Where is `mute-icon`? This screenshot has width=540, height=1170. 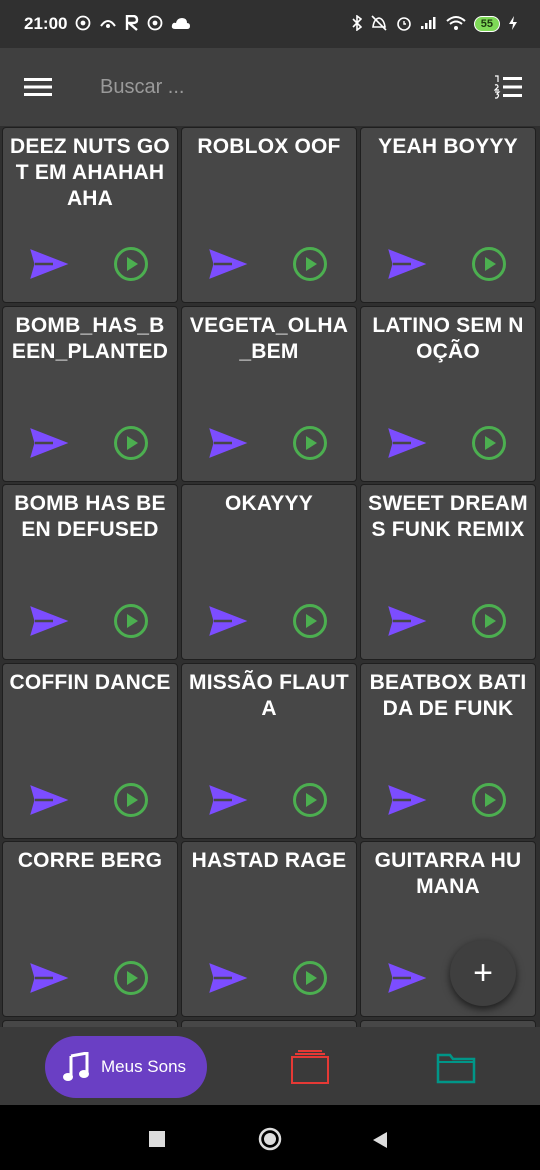 mute-icon is located at coordinates (379, 24).